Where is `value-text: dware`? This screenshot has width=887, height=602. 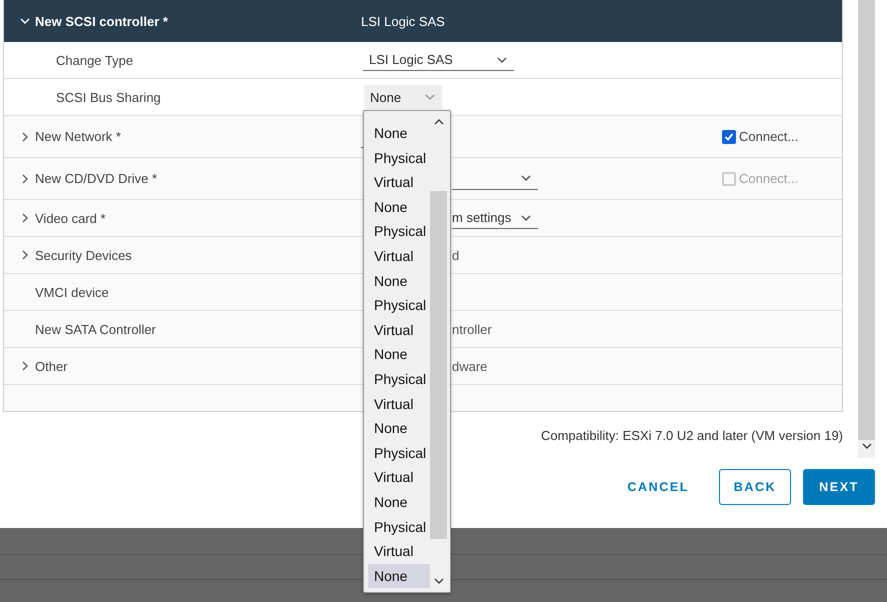 value-text: dware is located at coordinates (470, 366).